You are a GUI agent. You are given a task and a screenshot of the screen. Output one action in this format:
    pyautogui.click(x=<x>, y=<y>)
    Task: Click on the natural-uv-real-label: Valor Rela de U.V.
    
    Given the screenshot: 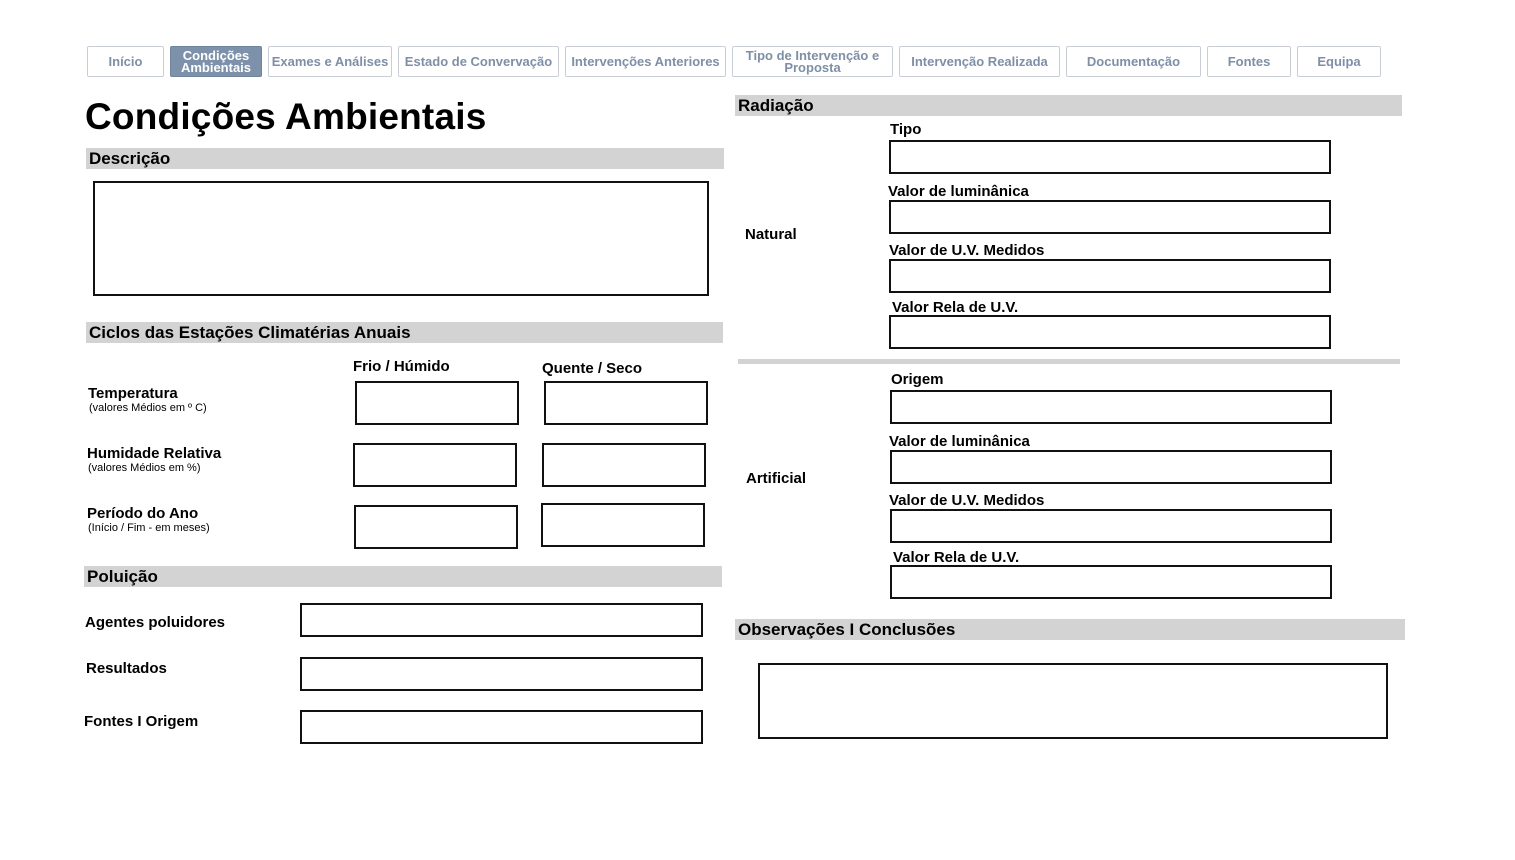 What is the action you would take?
    pyautogui.click(x=955, y=307)
    